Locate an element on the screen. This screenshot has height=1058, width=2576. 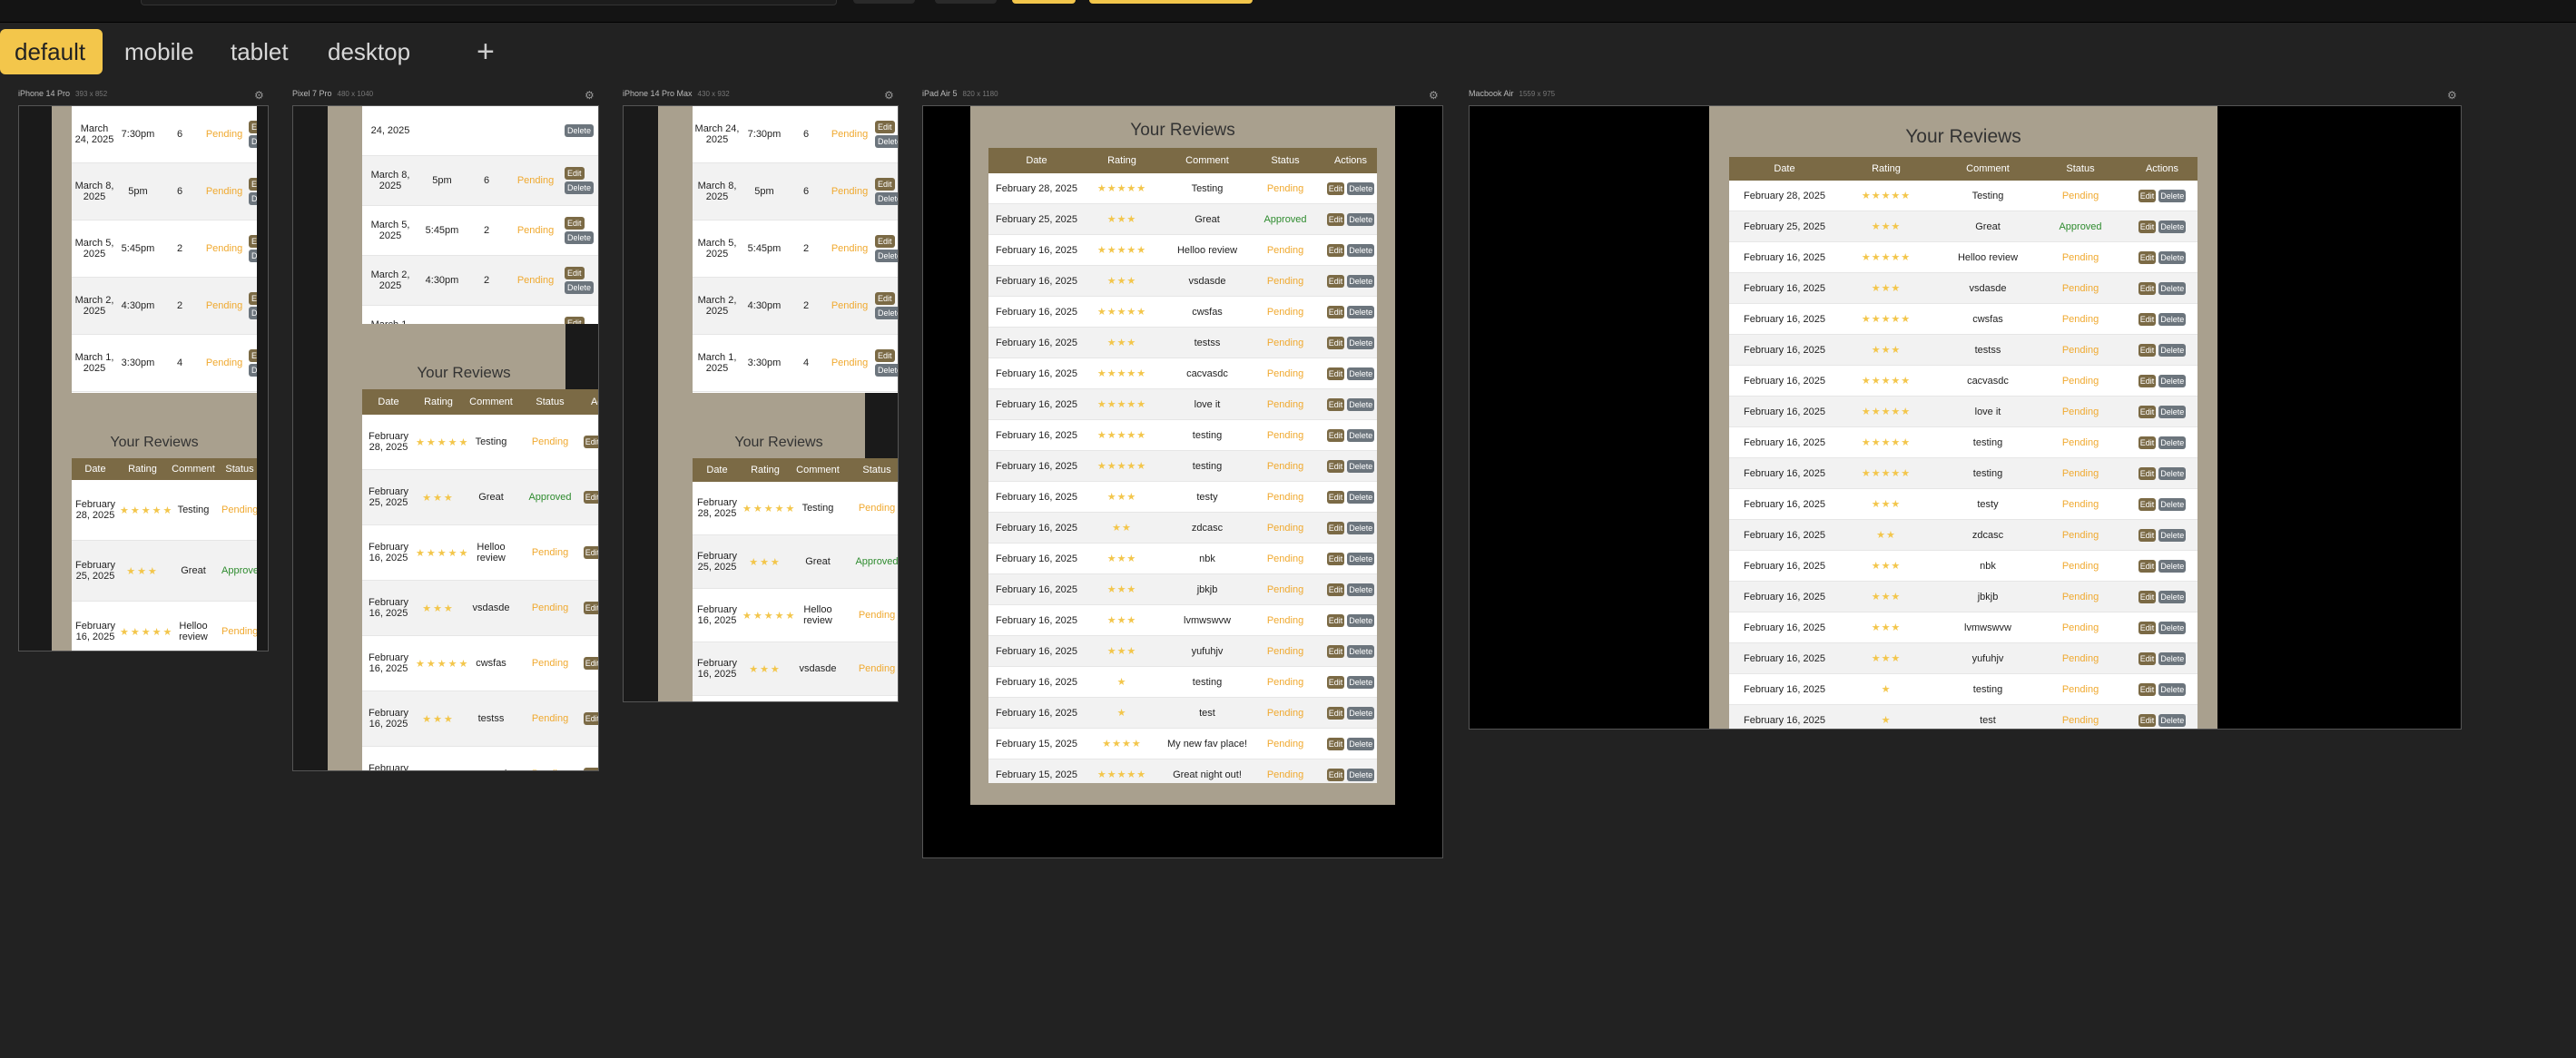
tab-mobile: mobile is located at coordinates (163, 52).